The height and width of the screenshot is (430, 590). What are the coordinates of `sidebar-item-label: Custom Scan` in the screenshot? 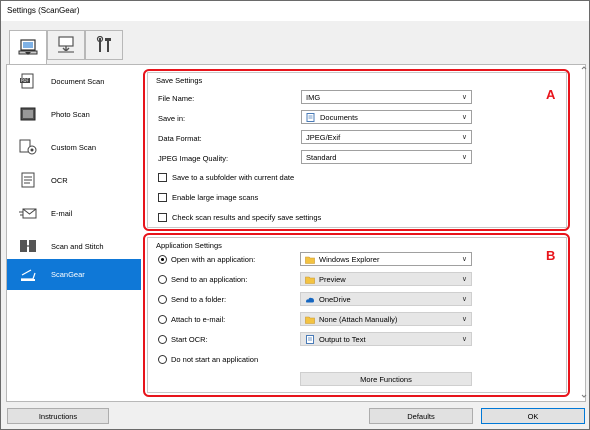 It's located at (74, 147).